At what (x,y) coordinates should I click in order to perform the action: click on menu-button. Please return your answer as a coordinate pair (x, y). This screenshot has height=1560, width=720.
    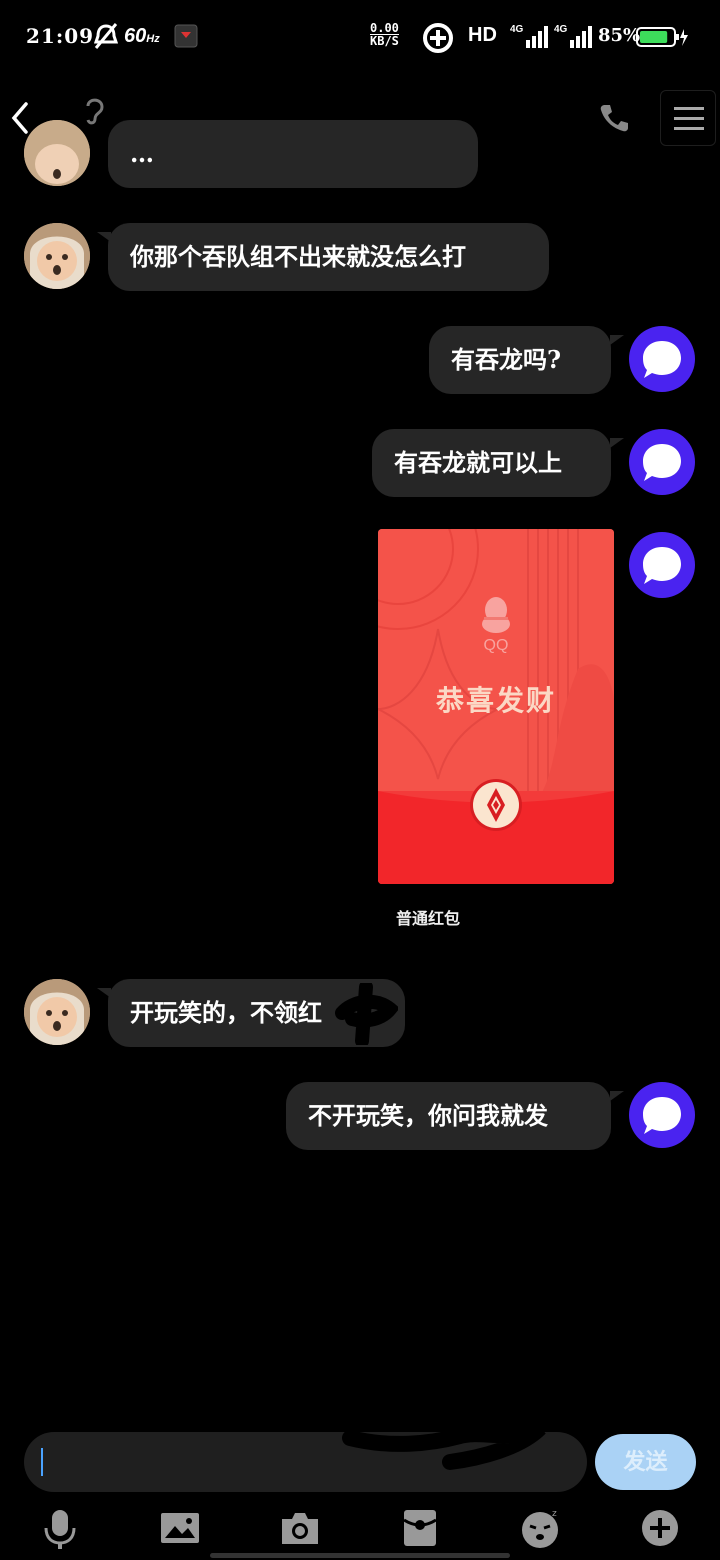
    Looking at the image, I should click on (688, 118).